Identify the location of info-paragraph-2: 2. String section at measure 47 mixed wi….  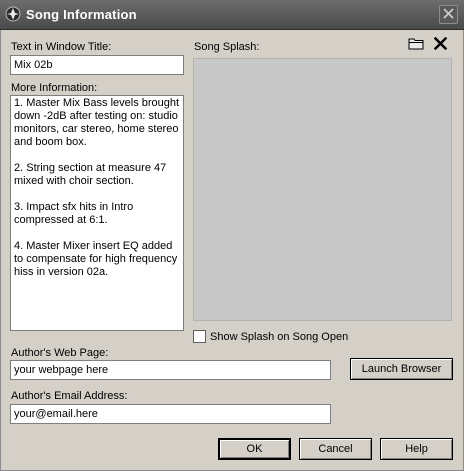
(90, 174).